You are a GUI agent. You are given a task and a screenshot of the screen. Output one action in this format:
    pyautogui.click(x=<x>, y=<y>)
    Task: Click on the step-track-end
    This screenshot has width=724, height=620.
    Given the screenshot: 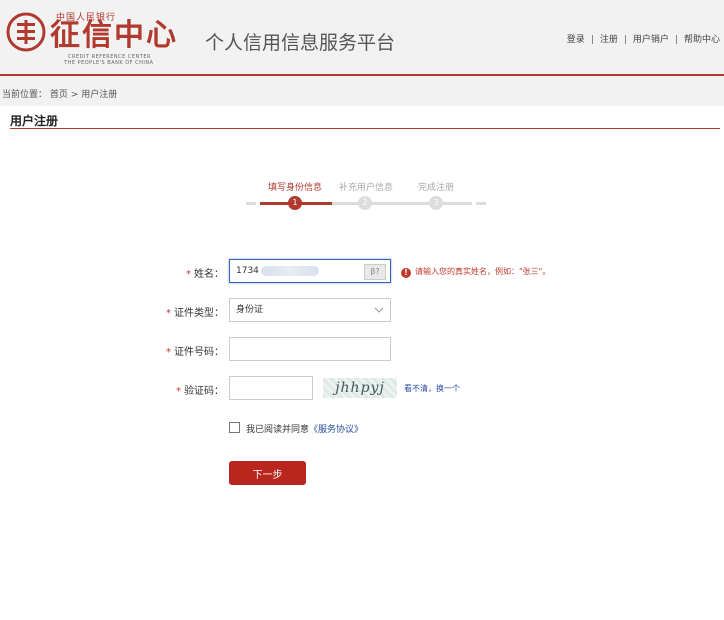 What is the action you would take?
    pyautogui.click(x=481, y=203)
    